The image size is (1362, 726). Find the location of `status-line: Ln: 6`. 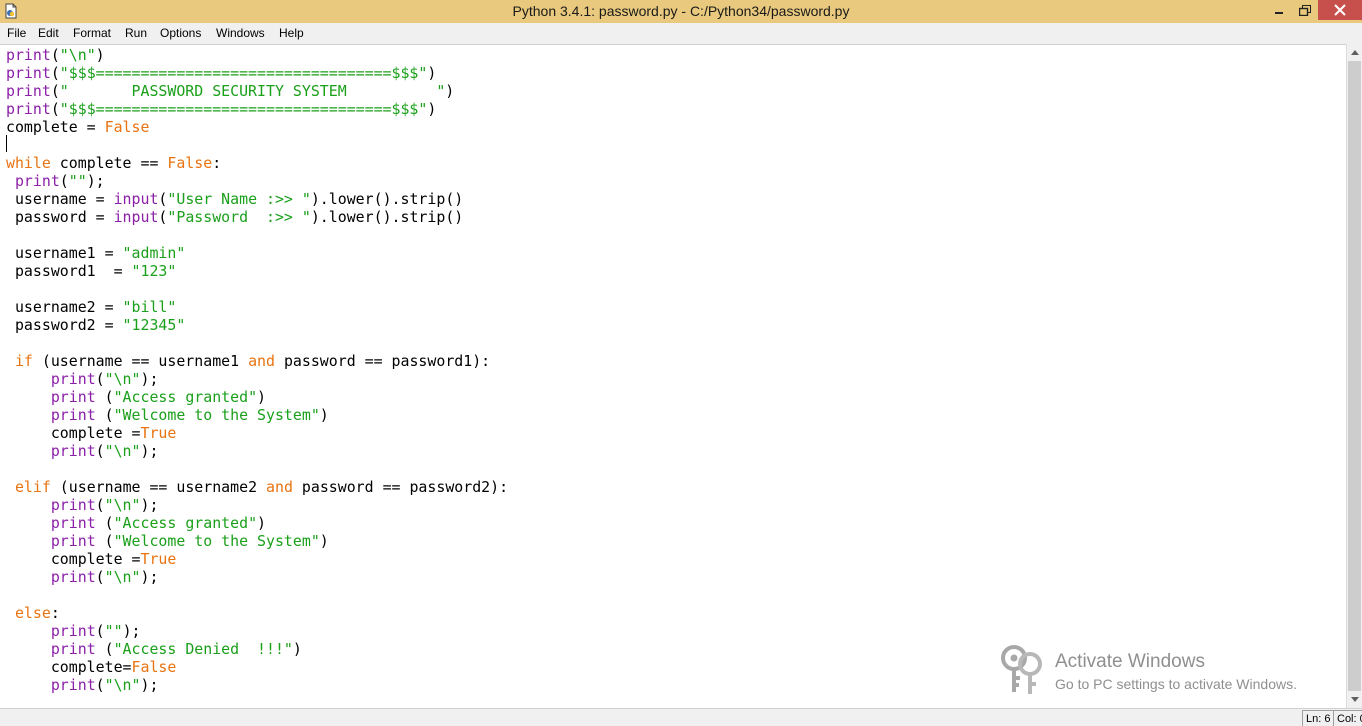

status-line: Ln: 6 is located at coordinates (1317, 718).